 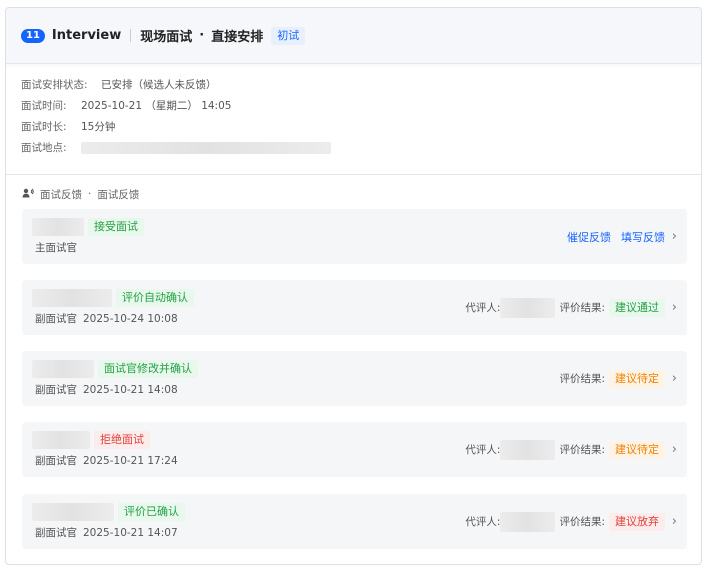 I want to click on time-label: 面试时间:, so click(x=44, y=106).